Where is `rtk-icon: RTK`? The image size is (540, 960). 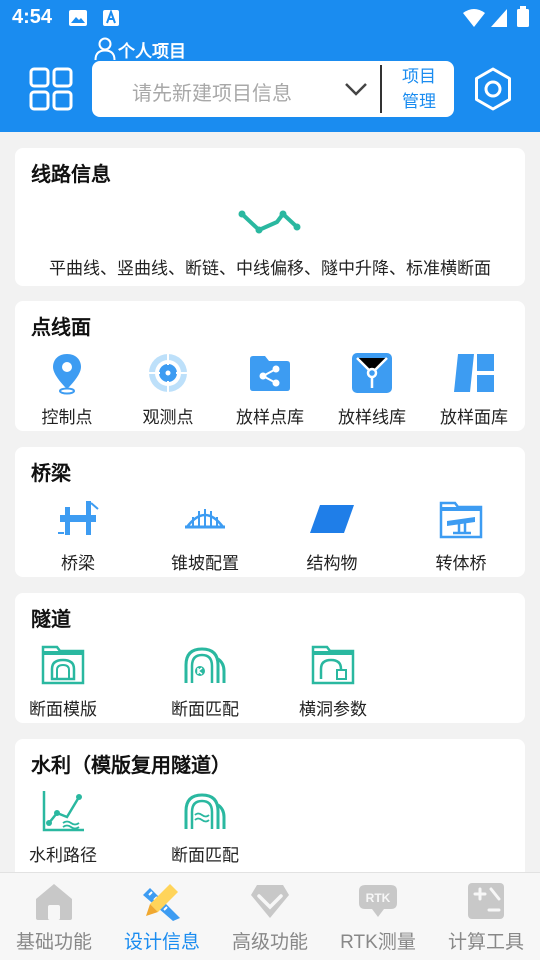 rtk-icon: RTK is located at coordinates (378, 901).